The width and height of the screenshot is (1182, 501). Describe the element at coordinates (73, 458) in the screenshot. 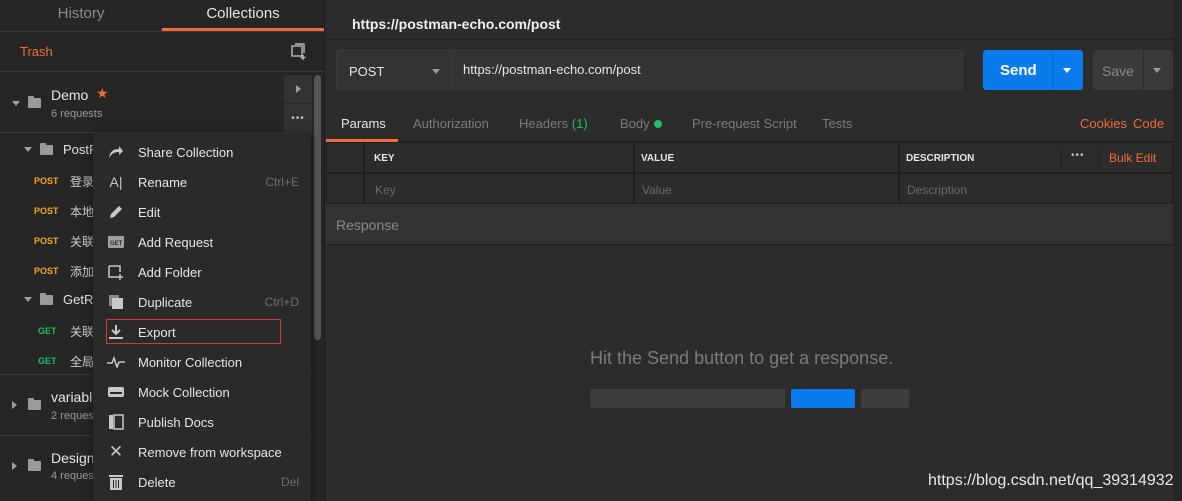

I see `collection-name: Design` at that location.